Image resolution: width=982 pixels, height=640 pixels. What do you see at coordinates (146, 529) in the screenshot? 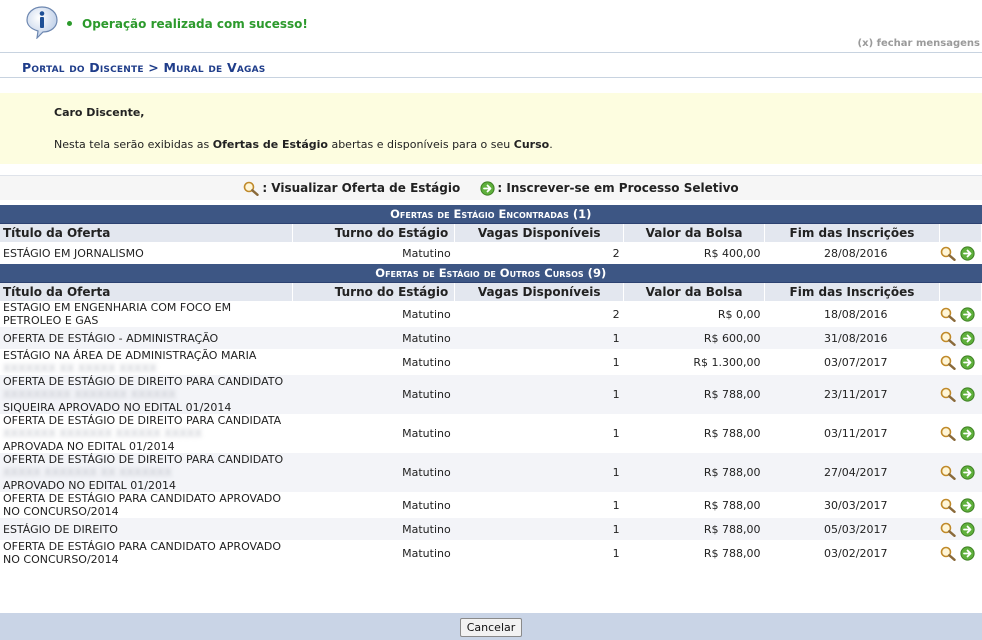
I see `offer-title-cell: ESTÁGIO DE DIREITO` at bounding box center [146, 529].